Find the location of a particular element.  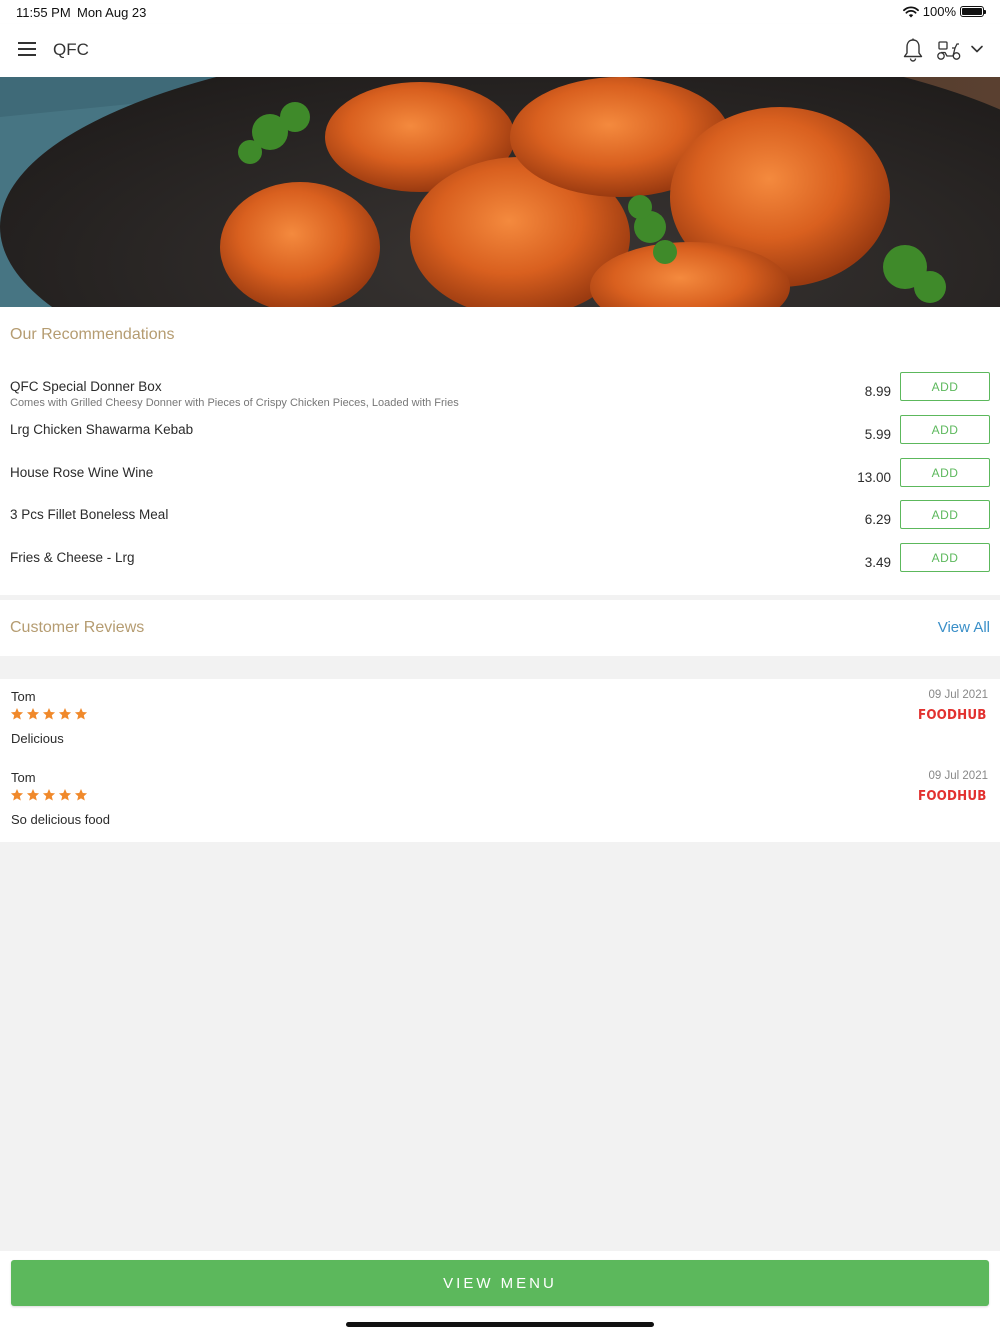

item-name: House Rose Wine Wine is located at coordinates (82, 472).